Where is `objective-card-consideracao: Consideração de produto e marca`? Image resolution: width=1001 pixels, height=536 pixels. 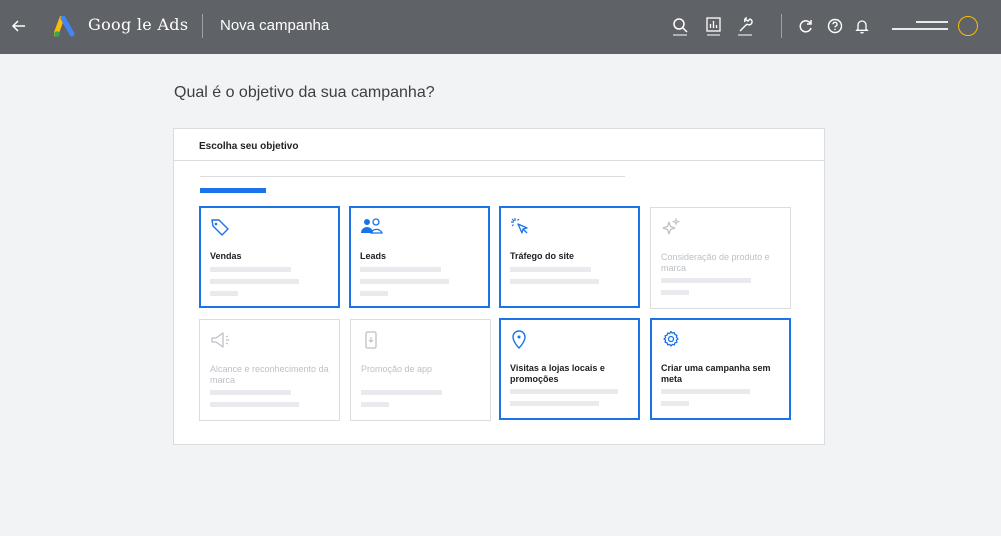 objective-card-consideracao: Consideração de produto e marca is located at coordinates (720, 258).